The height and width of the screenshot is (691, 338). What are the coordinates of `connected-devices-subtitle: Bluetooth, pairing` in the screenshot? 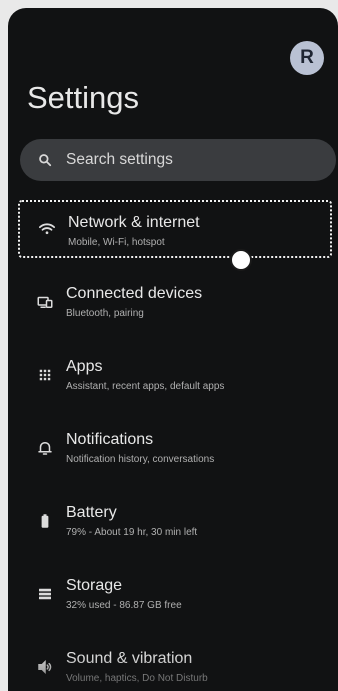 It's located at (105, 313).